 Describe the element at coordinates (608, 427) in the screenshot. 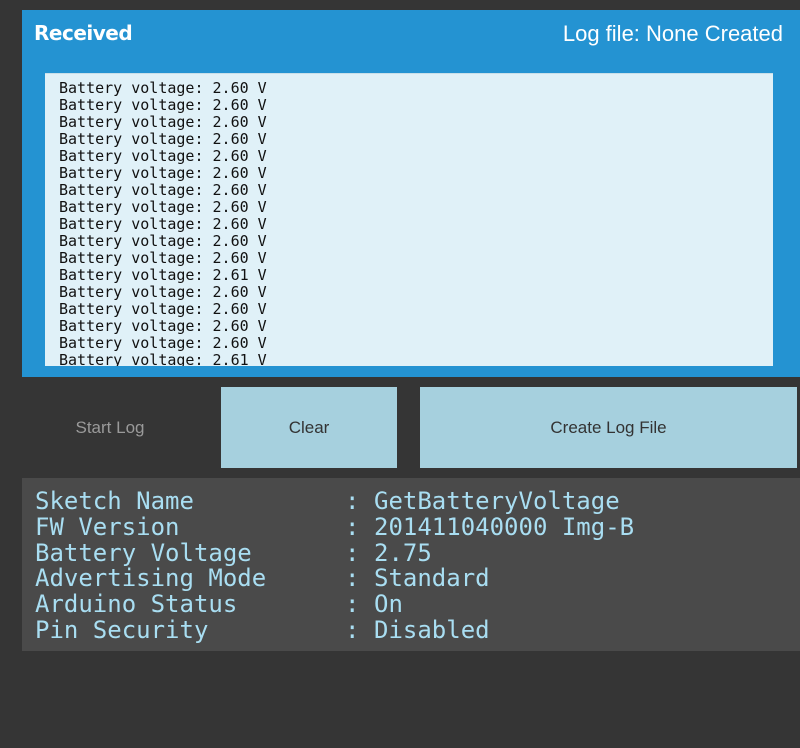

I see `create-log-file-button: Create Log File` at that location.